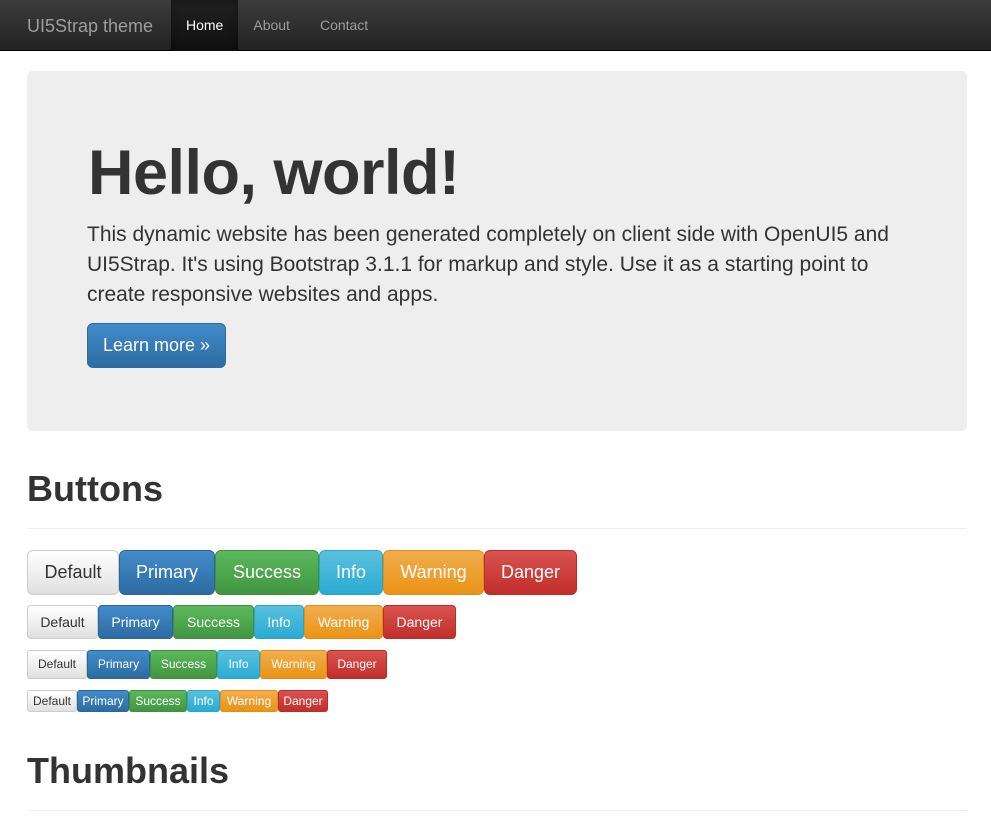 The height and width of the screenshot is (823, 991). I want to click on success-button-small: Success, so click(183, 664).